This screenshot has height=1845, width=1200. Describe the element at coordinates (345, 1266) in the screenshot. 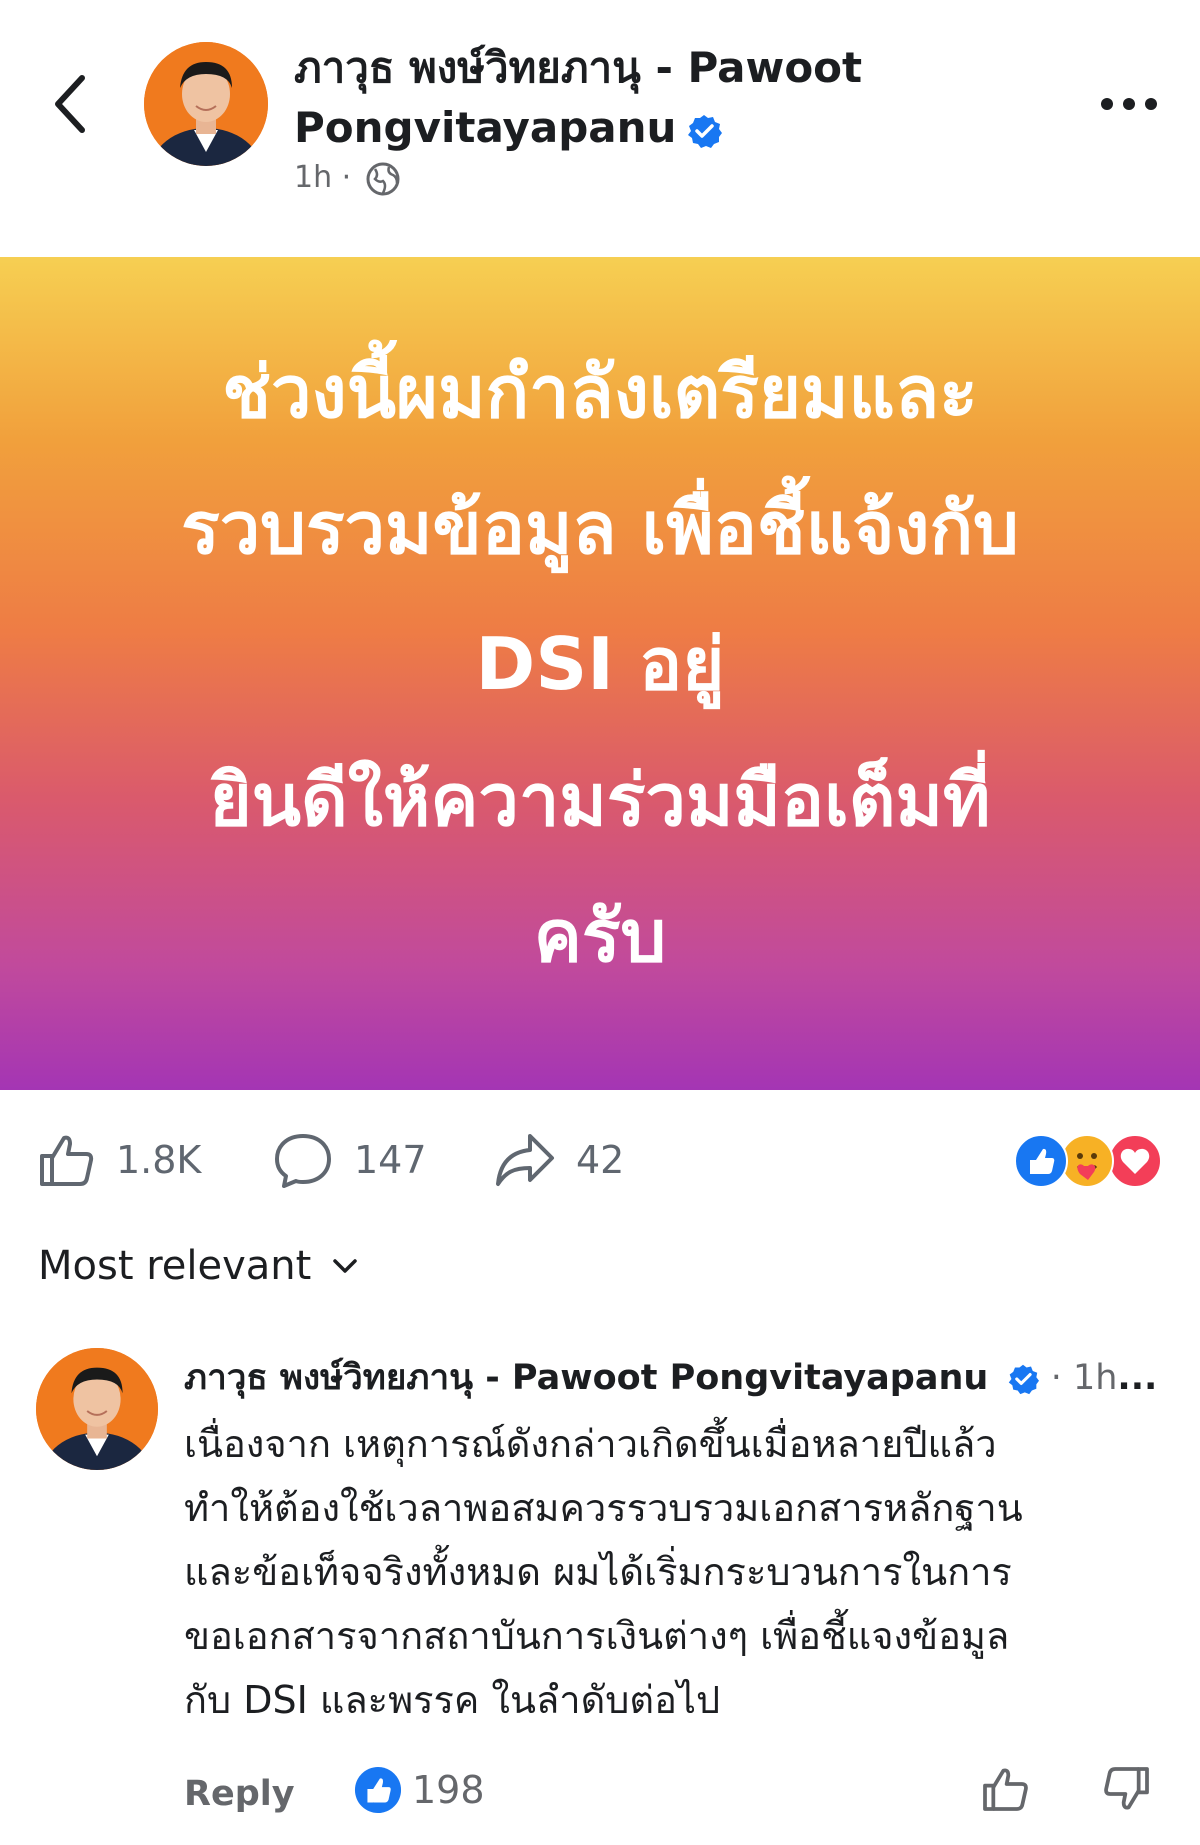

I see `chevron-down-icon` at that location.